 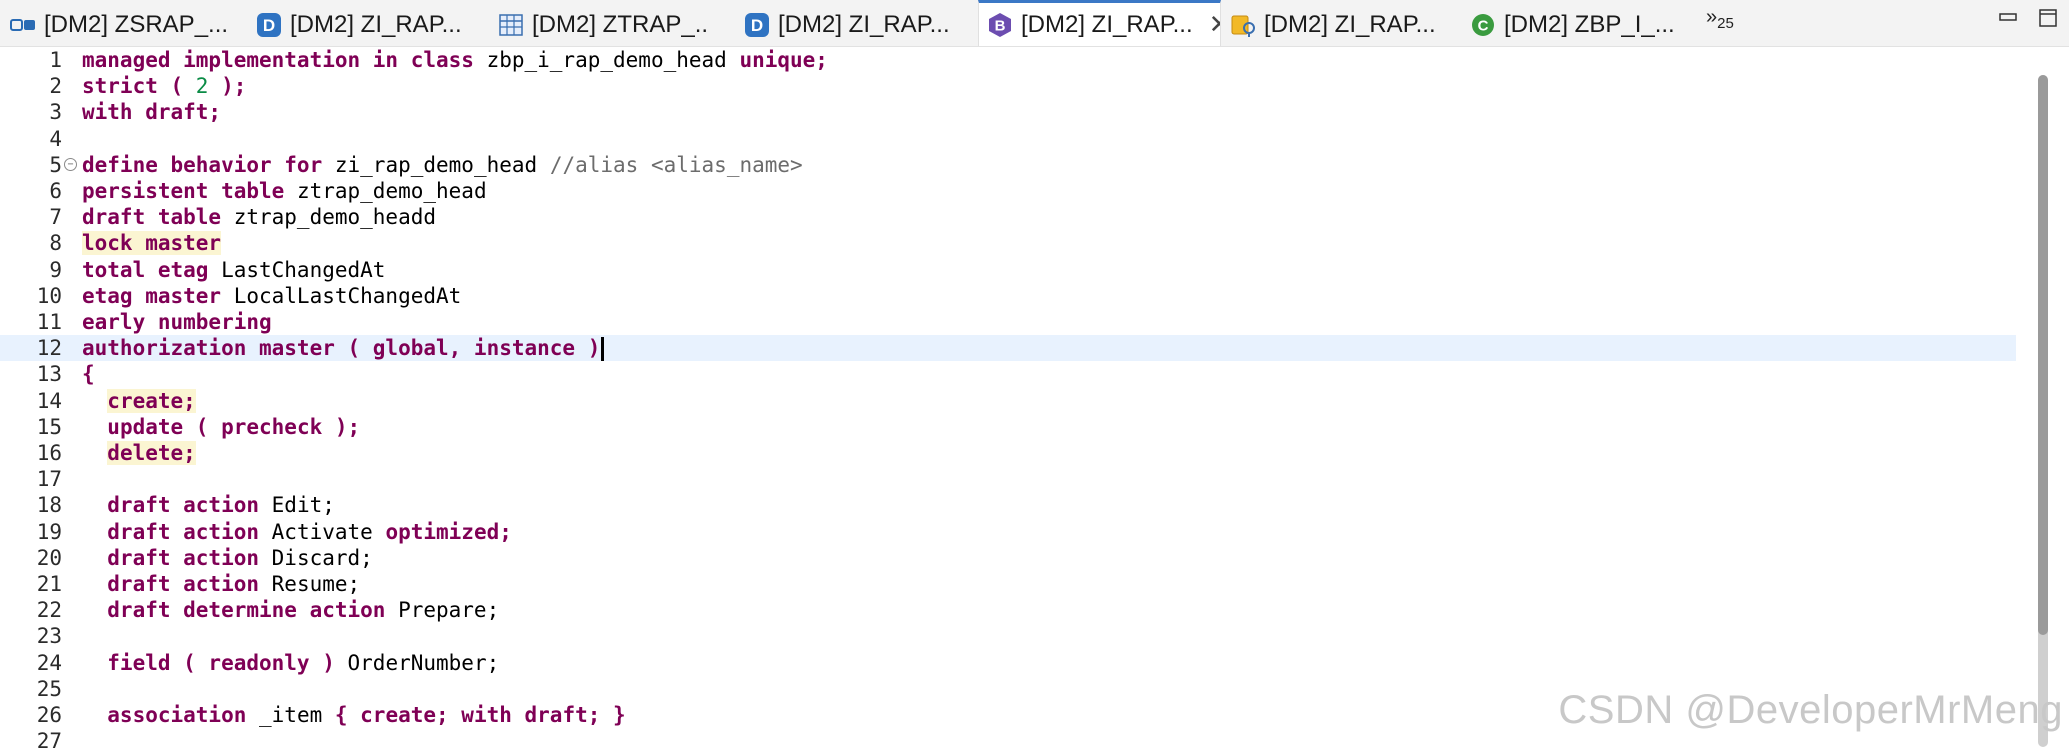 What do you see at coordinates (1008, 636) in the screenshot?
I see `code-line: 23` at bounding box center [1008, 636].